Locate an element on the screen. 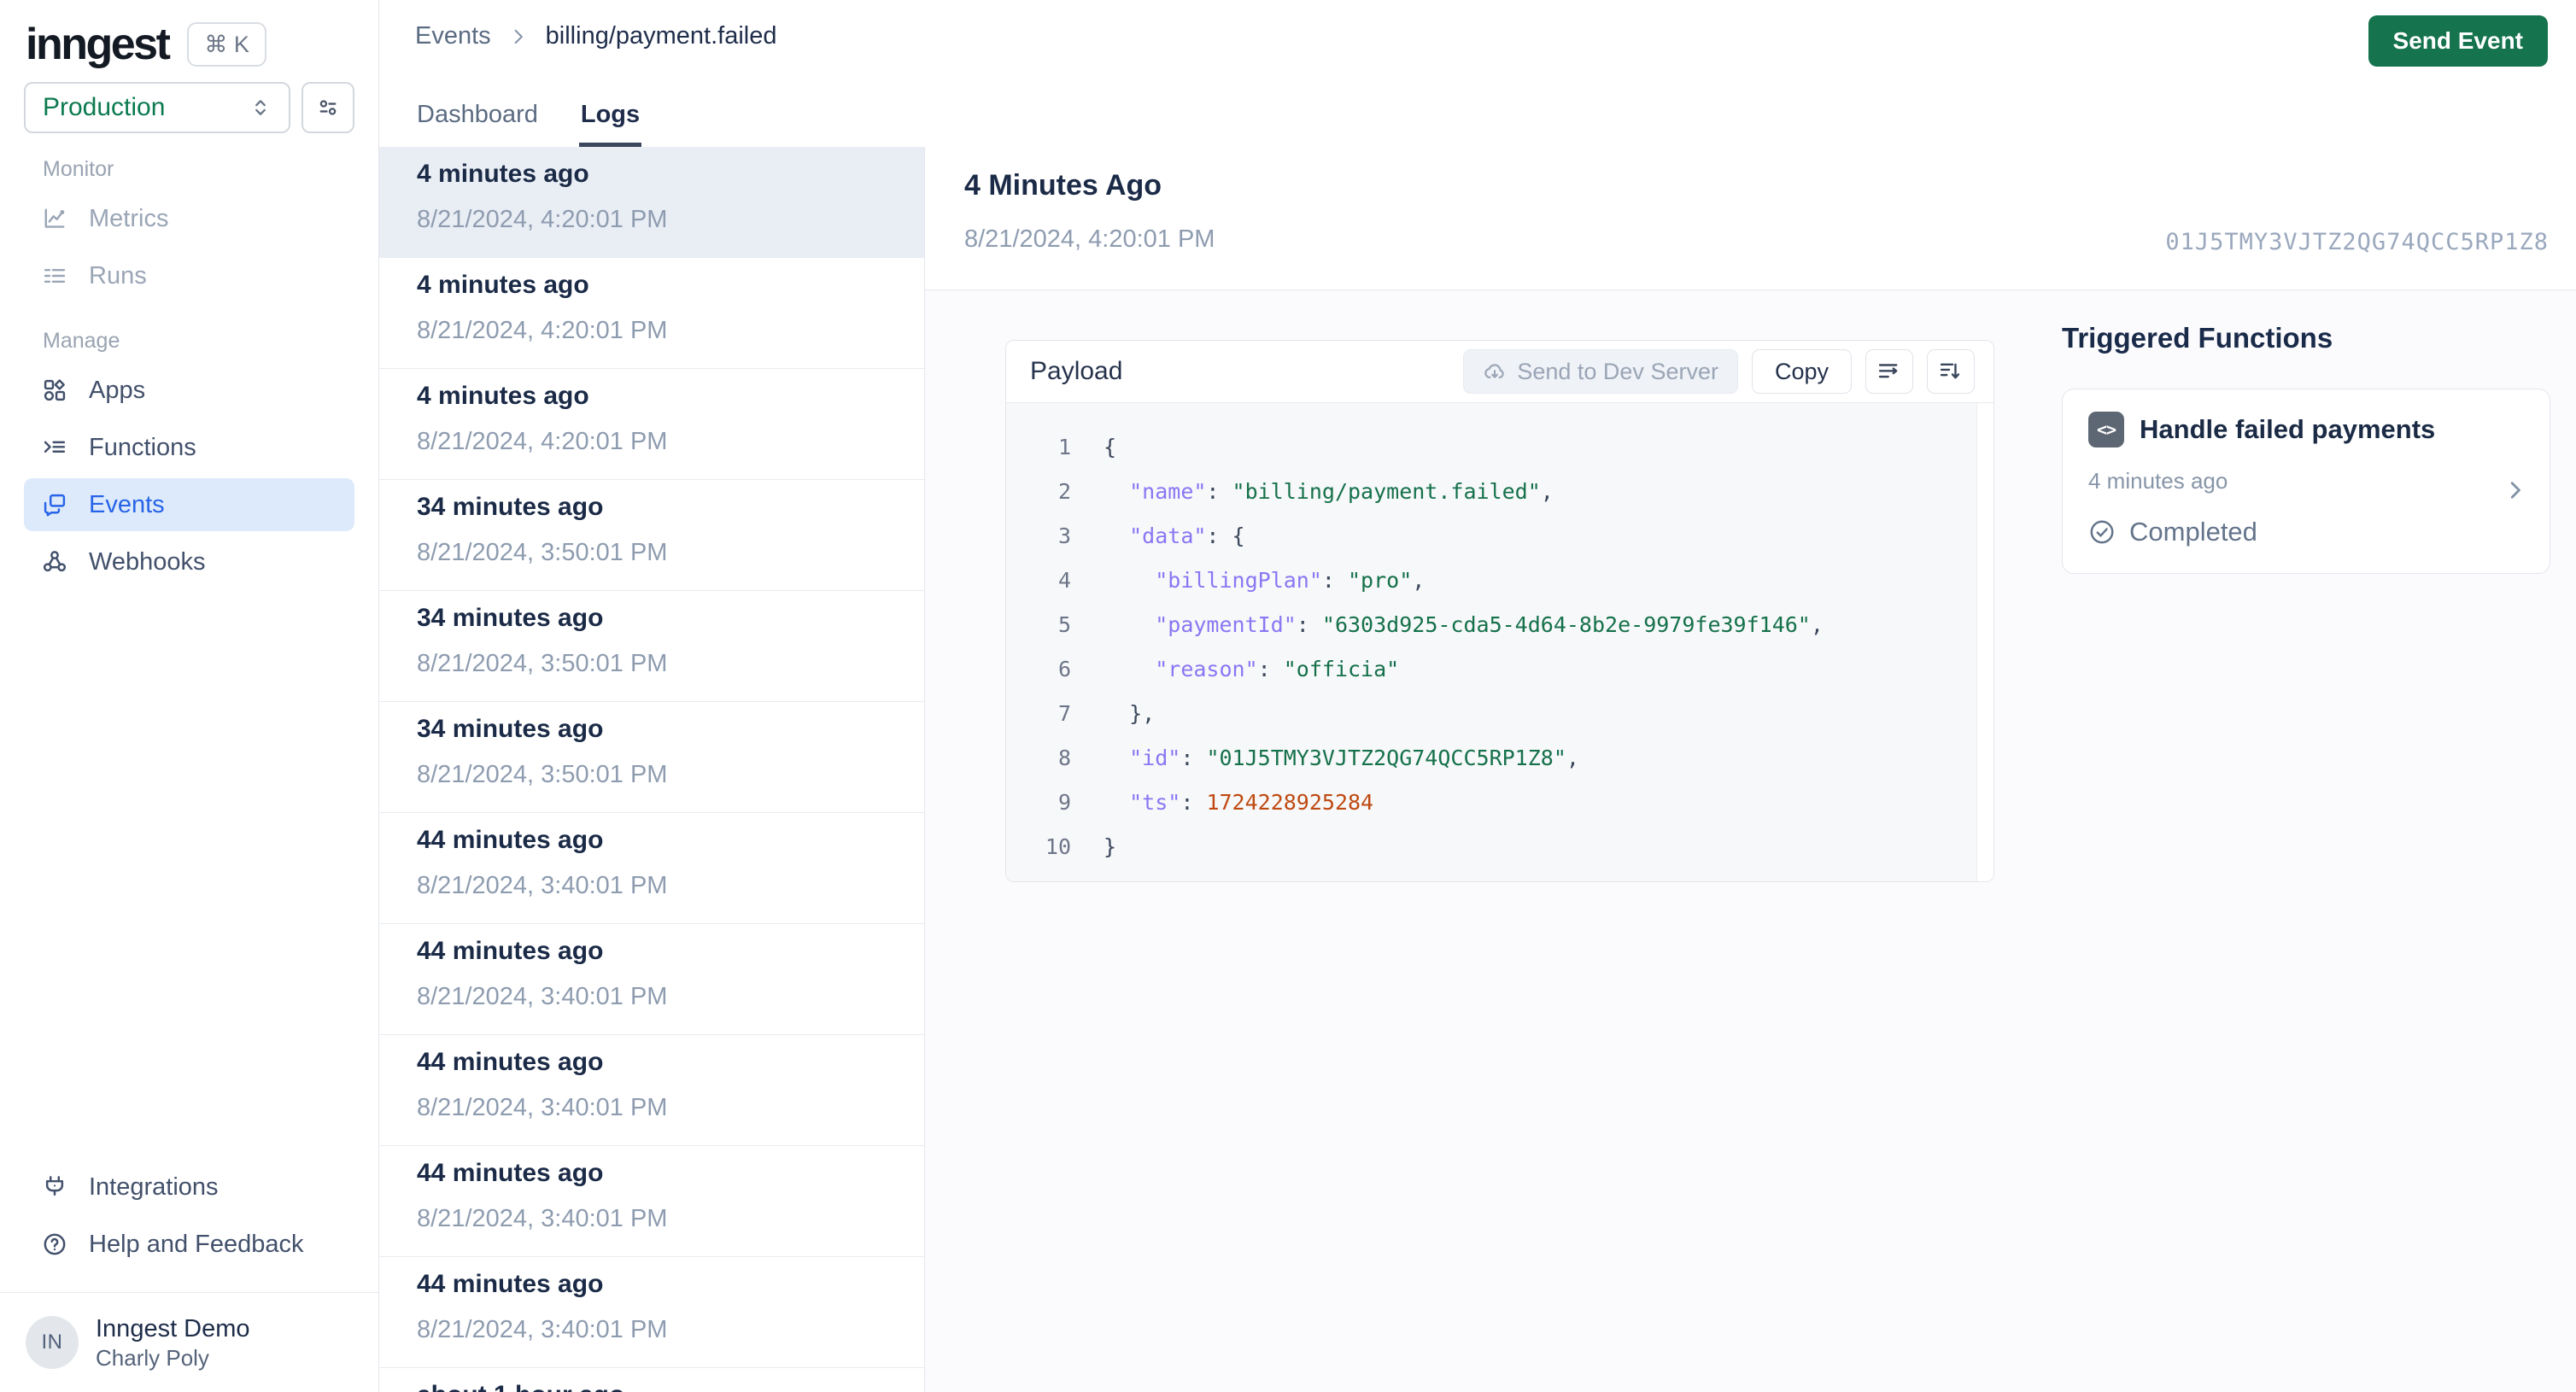 Image resolution: width=2576 pixels, height=1392 pixels. lines-arrow-down-icon is located at coordinates (1951, 371).